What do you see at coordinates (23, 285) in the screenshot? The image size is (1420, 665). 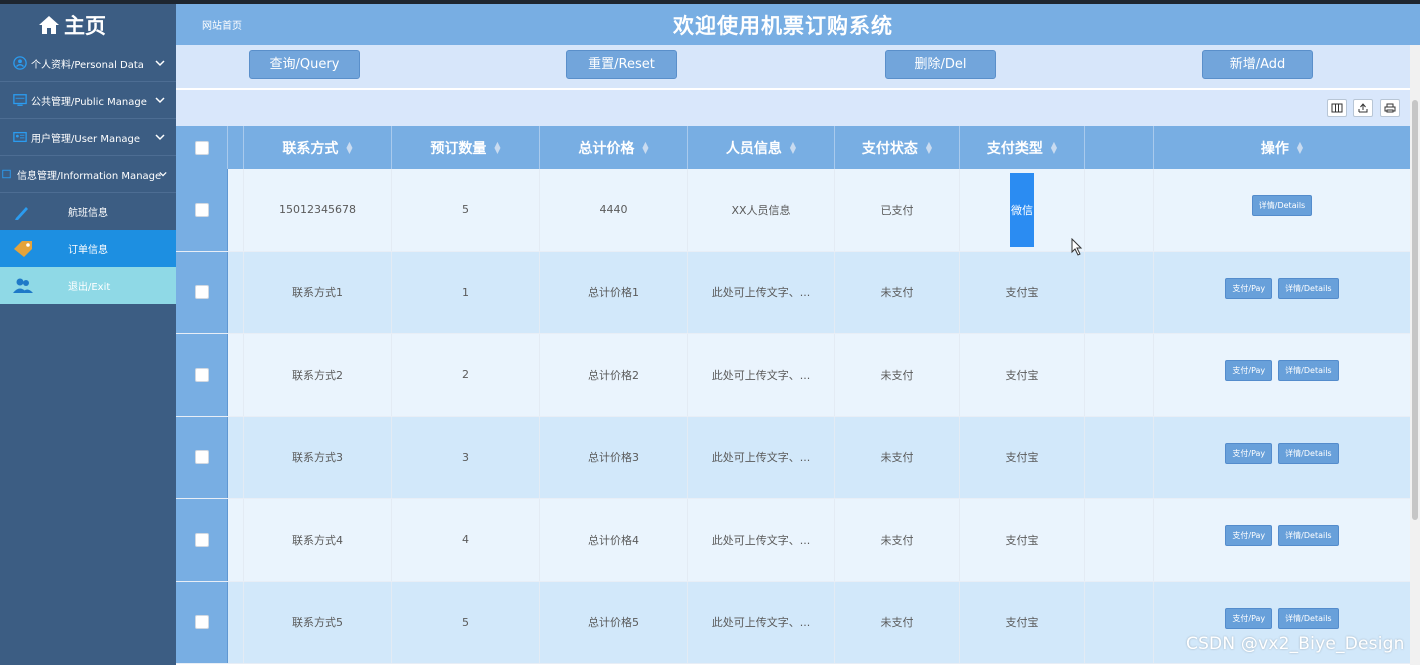 I see `users-icon` at bounding box center [23, 285].